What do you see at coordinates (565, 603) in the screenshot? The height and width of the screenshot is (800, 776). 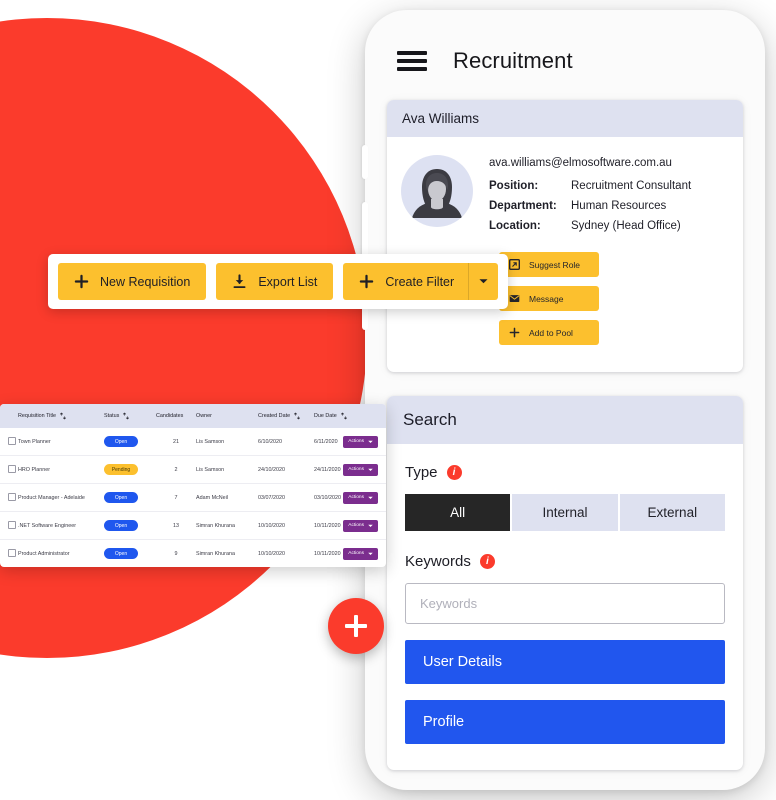 I see `keywords-input` at bounding box center [565, 603].